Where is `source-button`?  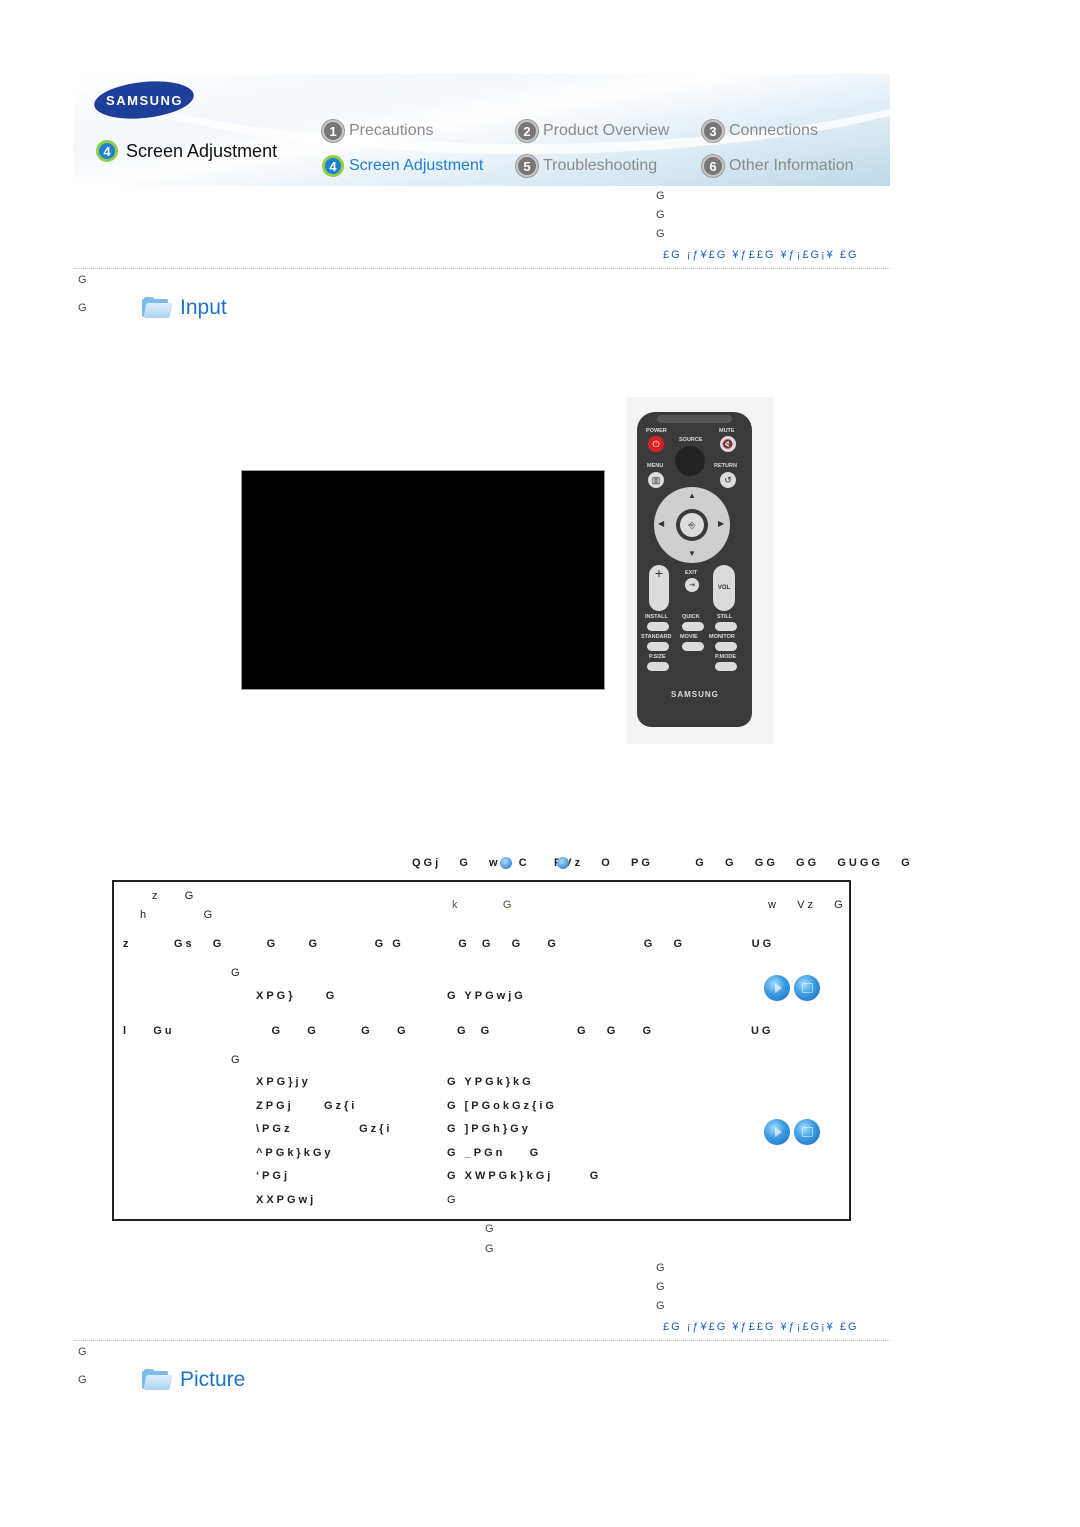
source-button is located at coordinates (690, 461).